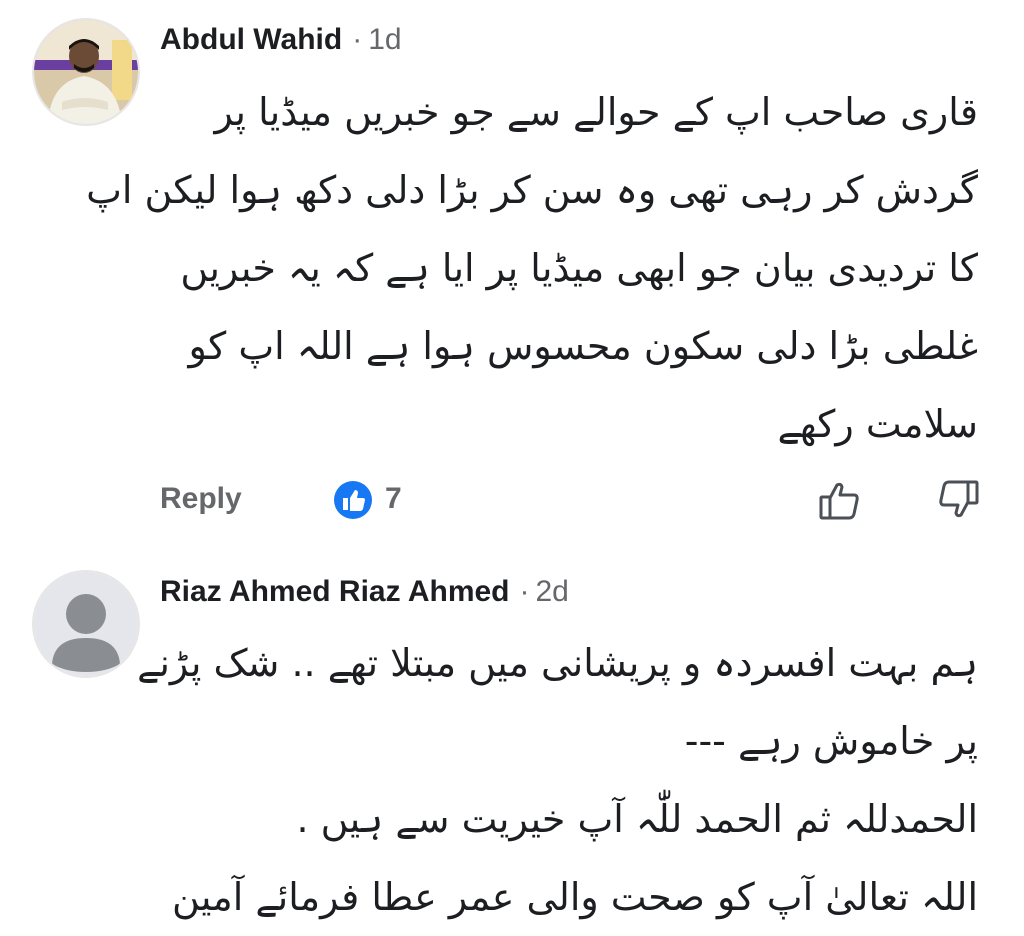 Image resolution: width=1024 pixels, height=936 pixels. What do you see at coordinates (512, 498) in the screenshot?
I see `comment-actions: Reply 7` at bounding box center [512, 498].